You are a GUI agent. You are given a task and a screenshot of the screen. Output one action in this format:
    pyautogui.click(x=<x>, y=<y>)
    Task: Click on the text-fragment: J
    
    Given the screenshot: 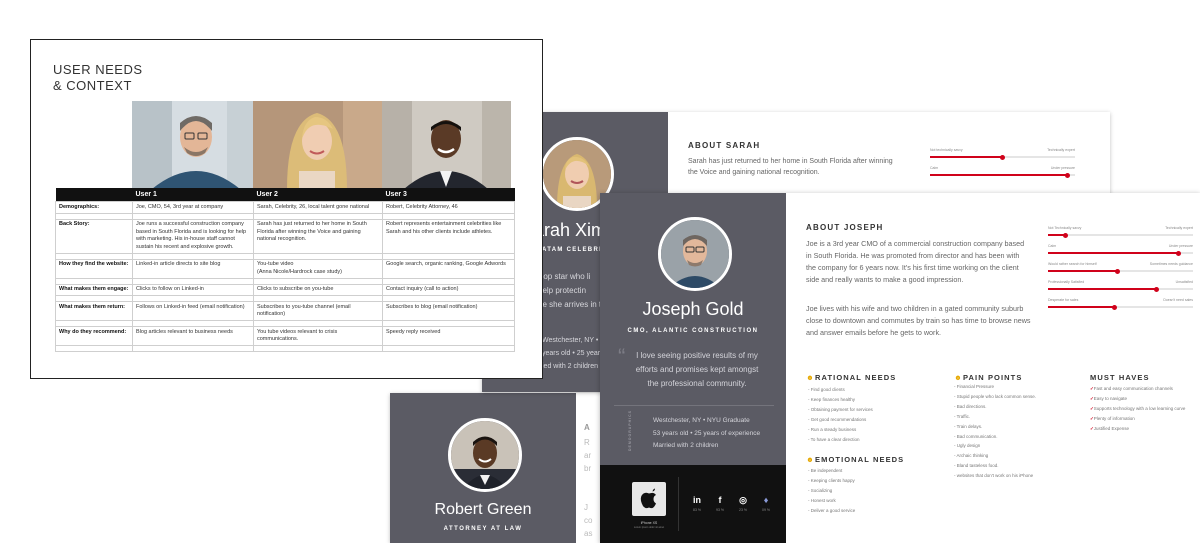 What is the action you would take?
    pyautogui.click(x=586, y=507)
    